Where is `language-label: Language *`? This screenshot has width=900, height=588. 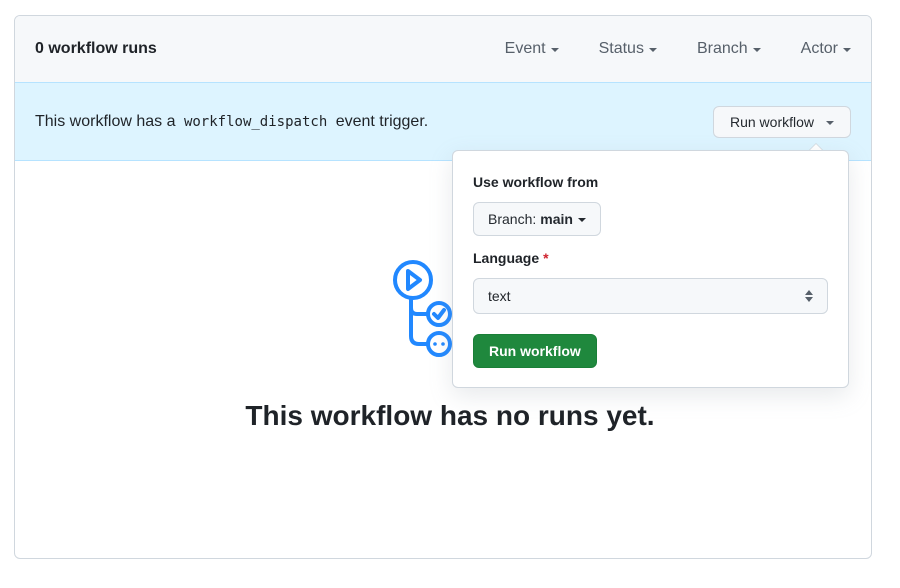 language-label: Language * is located at coordinates (650, 258).